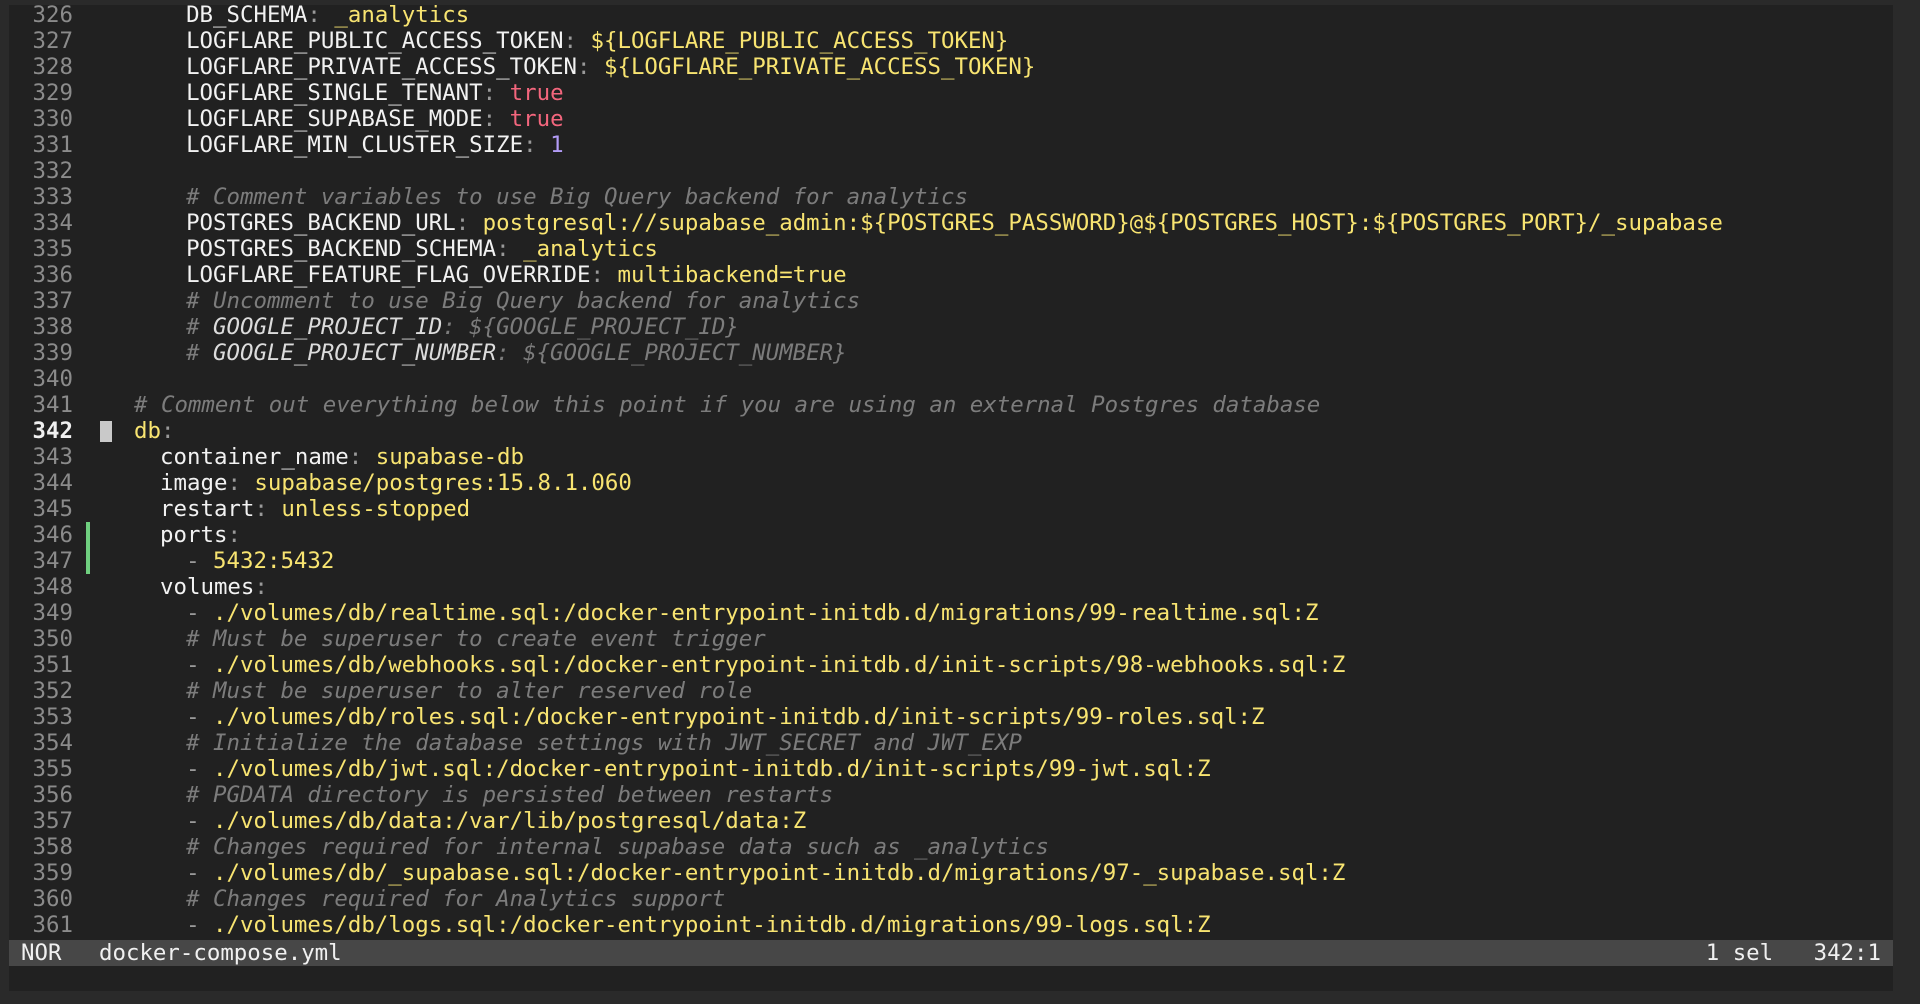  What do you see at coordinates (52, 119) in the screenshot?
I see `line-number: 330` at bounding box center [52, 119].